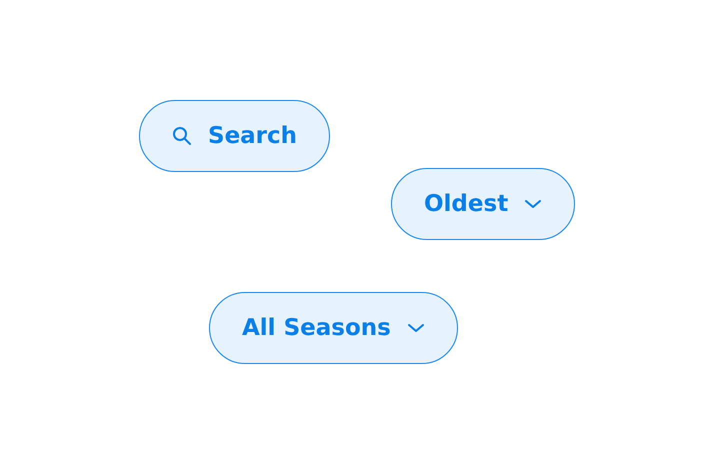  Describe the element at coordinates (333, 328) in the screenshot. I see `dropdown-button: All Seasons` at that location.